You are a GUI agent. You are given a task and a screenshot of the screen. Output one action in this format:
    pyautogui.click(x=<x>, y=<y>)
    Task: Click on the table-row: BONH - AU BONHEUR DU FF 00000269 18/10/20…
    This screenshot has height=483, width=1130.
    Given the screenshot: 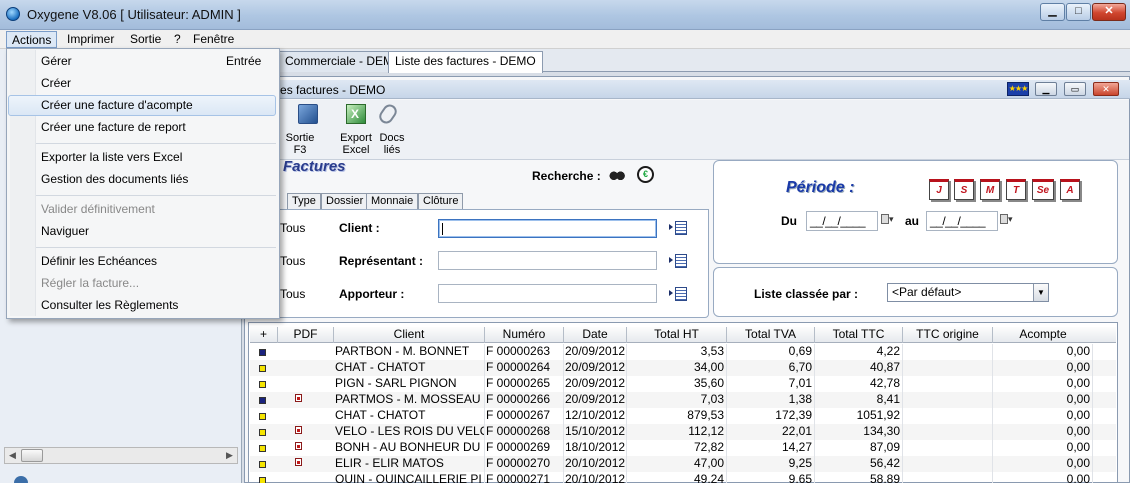 What is the action you would take?
    pyautogui.click(x=683, y=448)
    